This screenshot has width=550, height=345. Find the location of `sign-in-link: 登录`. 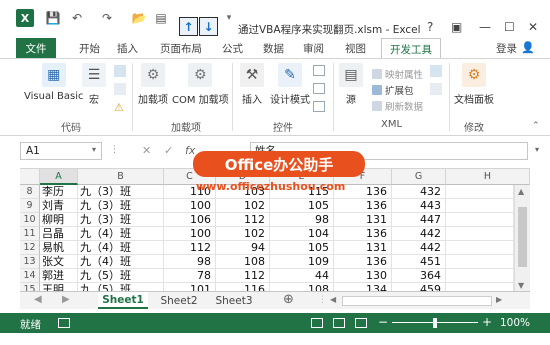

sign-in-link: 登录 is located at coordinates (506, 48).